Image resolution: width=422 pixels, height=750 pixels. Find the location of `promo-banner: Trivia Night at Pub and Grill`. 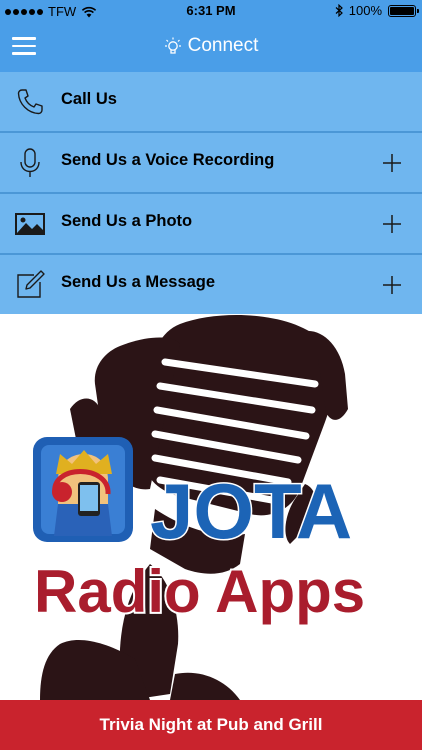

promo-banner: Trivia Night at Pub and Grill is located at coordinates (211, 725).